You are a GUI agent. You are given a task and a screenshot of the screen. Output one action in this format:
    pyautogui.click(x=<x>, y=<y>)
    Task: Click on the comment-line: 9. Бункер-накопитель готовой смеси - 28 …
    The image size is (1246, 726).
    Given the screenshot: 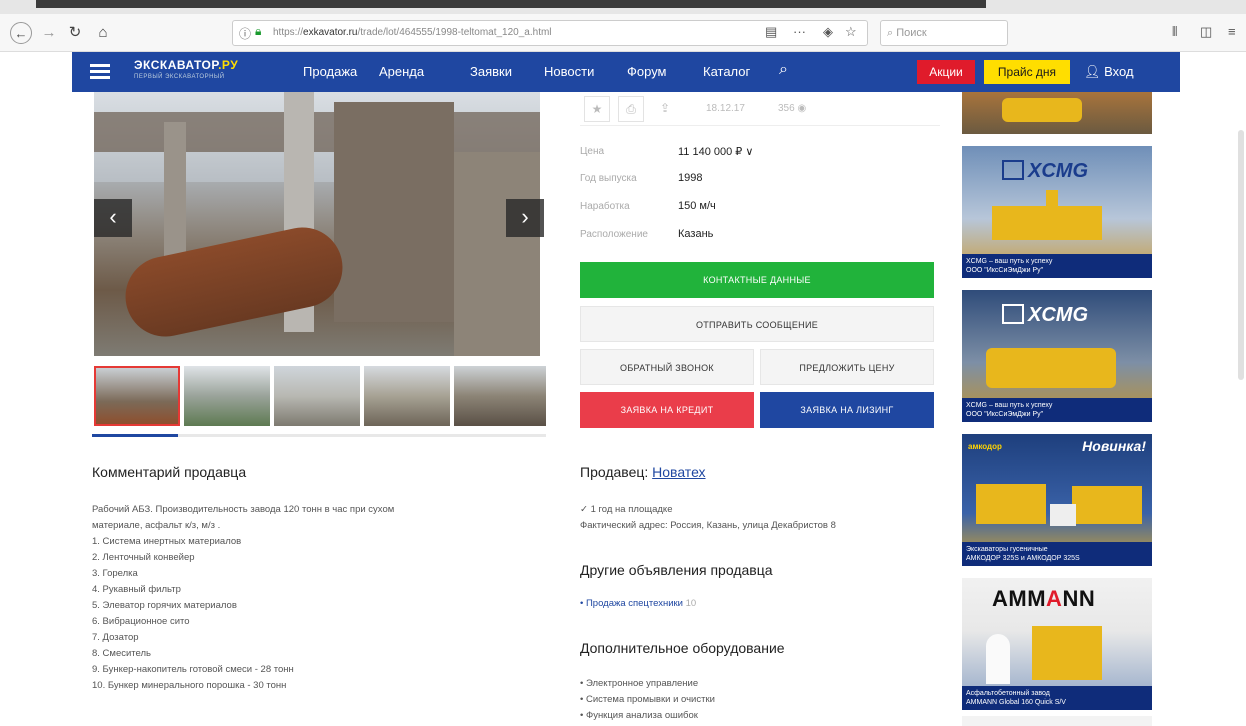 What is the action you would take?
    pyautogui.click(x=193, y=669)
    